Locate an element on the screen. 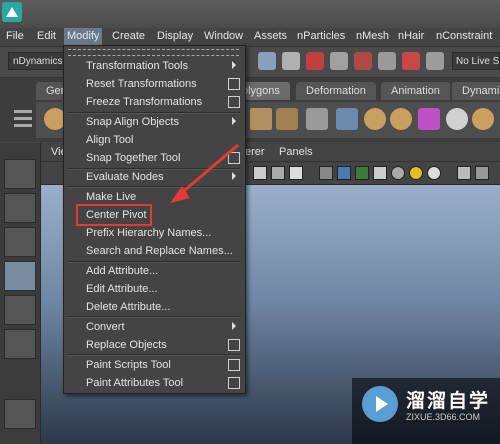  menu-edit: Edit is located at coordinates (46, 36).